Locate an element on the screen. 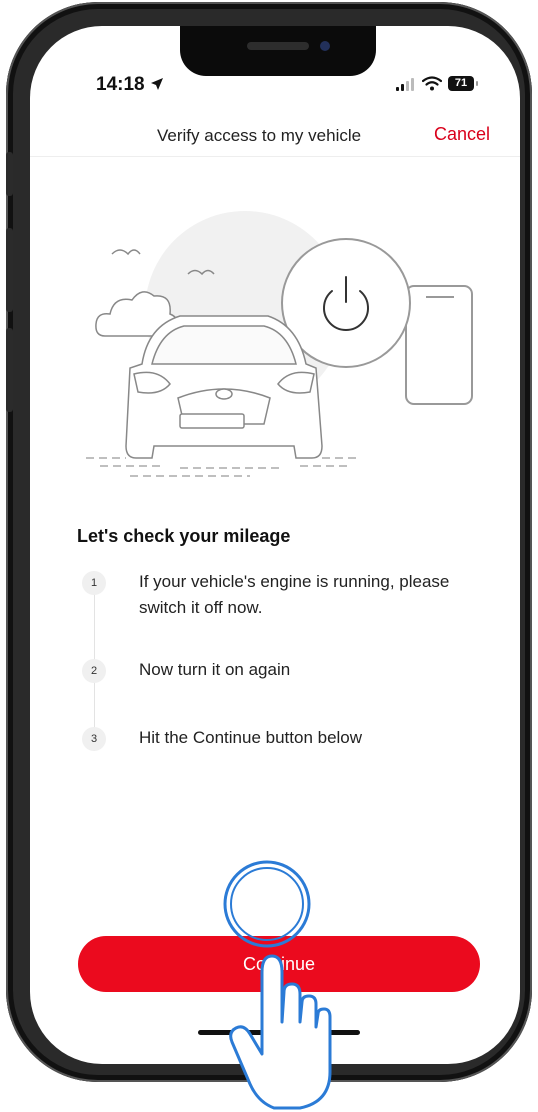  step-text: Hit the Continue button below is located at coordinates (251, 737).